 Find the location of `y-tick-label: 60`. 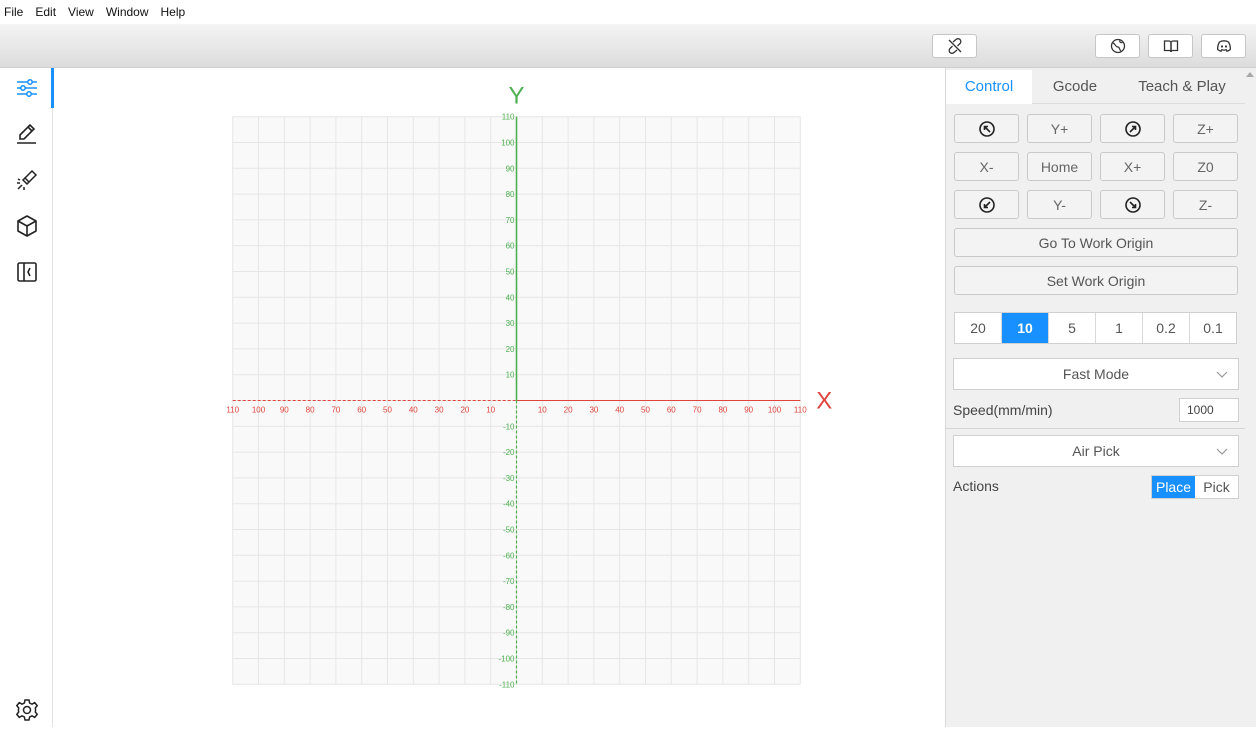

y-tick-label: 60 is located at coordinates (510, 246).